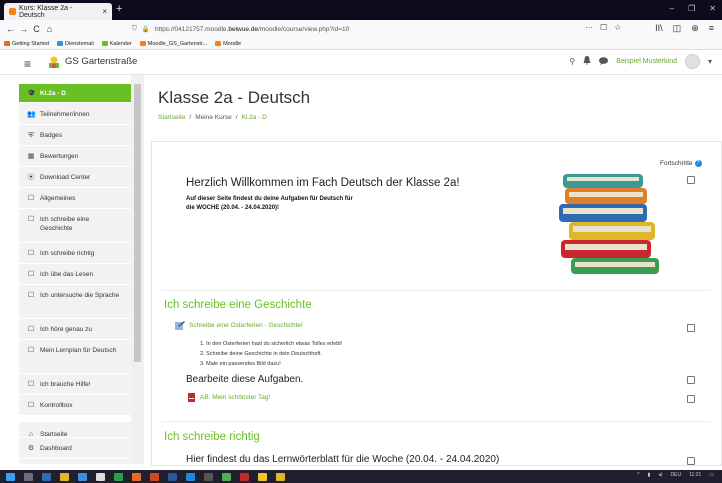 This screenshot has width=722, height=483. I want to click on volume-icon: ◂), so click(660, 475).